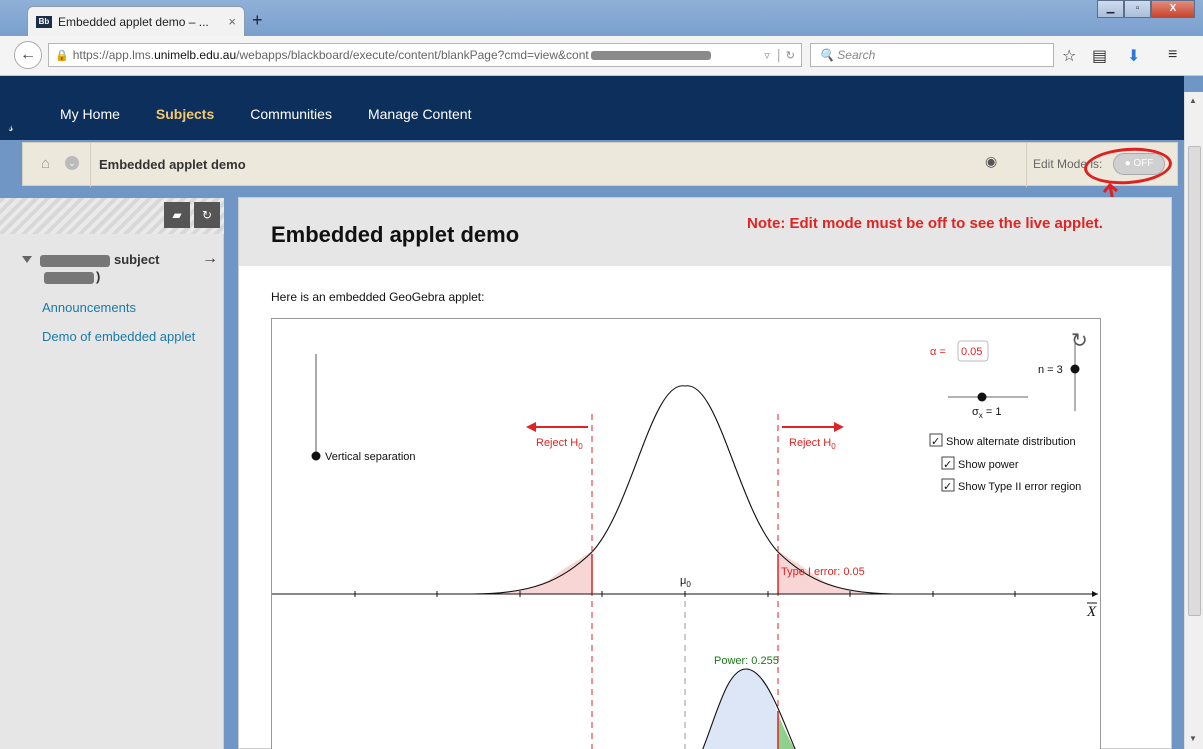 This screenshot has width=1203, height=749. Describe the element at coordinates (210, 259) in the screenshot. I see `arrow-right-icon: →` at that location.